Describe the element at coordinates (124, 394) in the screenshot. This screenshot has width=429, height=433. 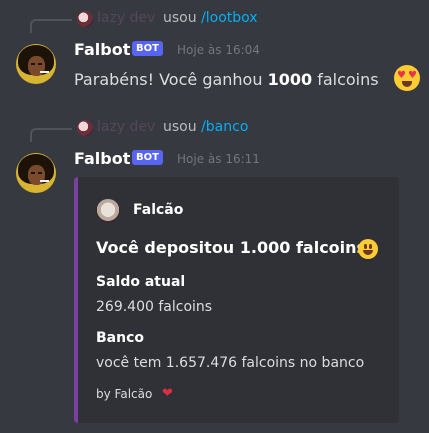
I see `embed-footer: by Falcão` at that location.